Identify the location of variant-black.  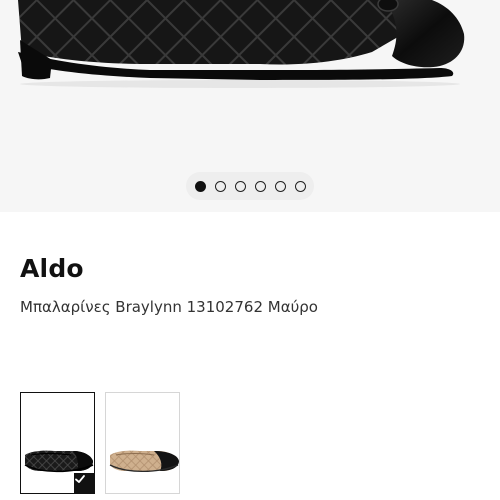
(57, 443).